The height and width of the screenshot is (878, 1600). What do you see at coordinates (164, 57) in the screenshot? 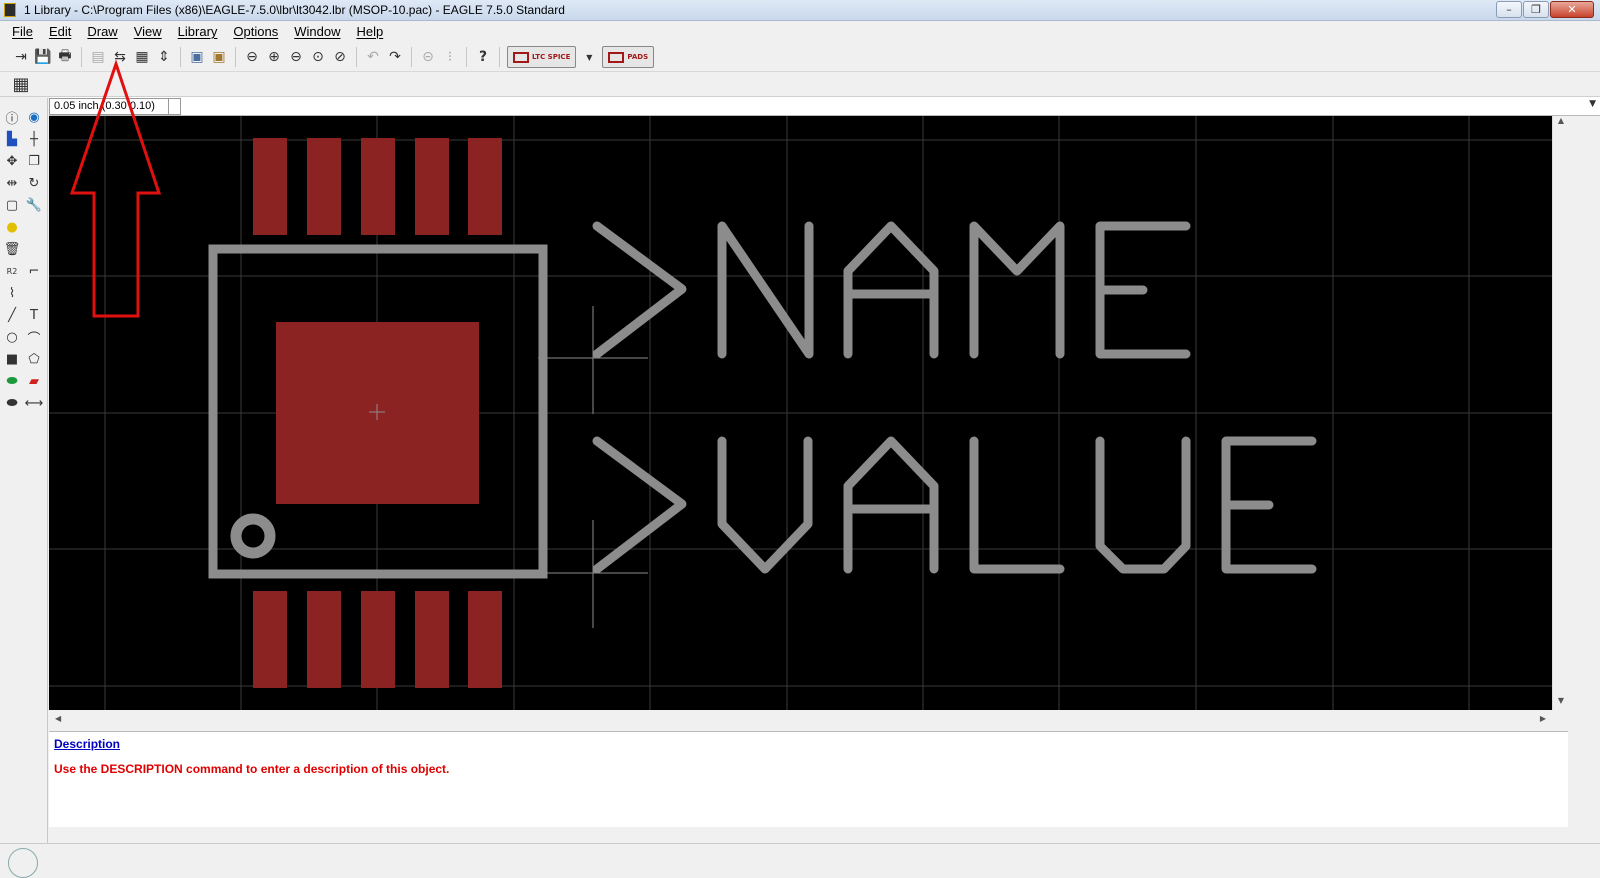
I see `script-icon: ⇕` at bounding box center [164, 57].